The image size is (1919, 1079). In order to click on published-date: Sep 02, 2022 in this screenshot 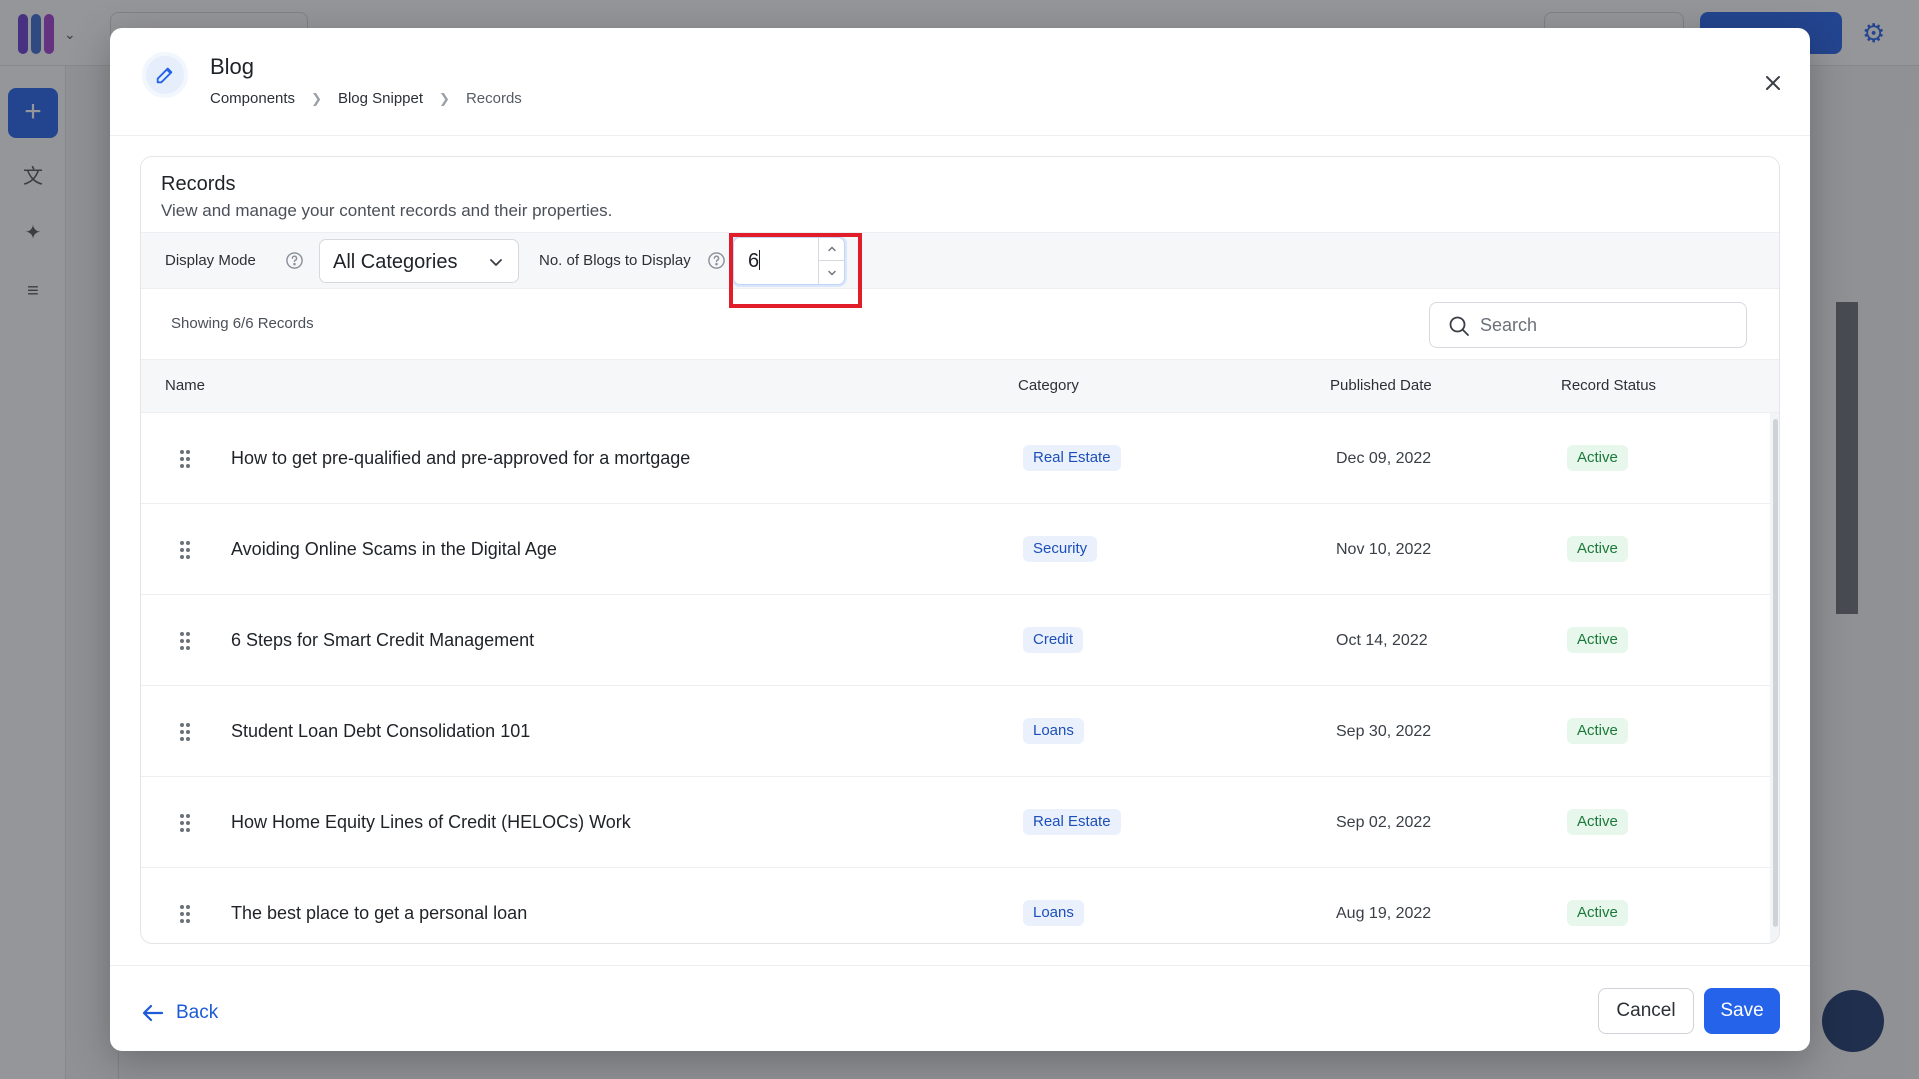, I will do `click(1384, 822)`.